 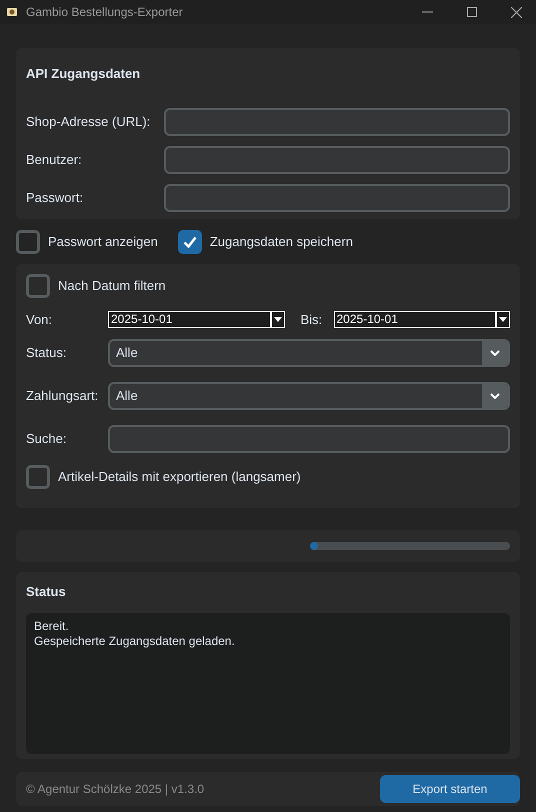 I want to click on panel-title: API Zugangsdaten, so click(x=84, y=74).